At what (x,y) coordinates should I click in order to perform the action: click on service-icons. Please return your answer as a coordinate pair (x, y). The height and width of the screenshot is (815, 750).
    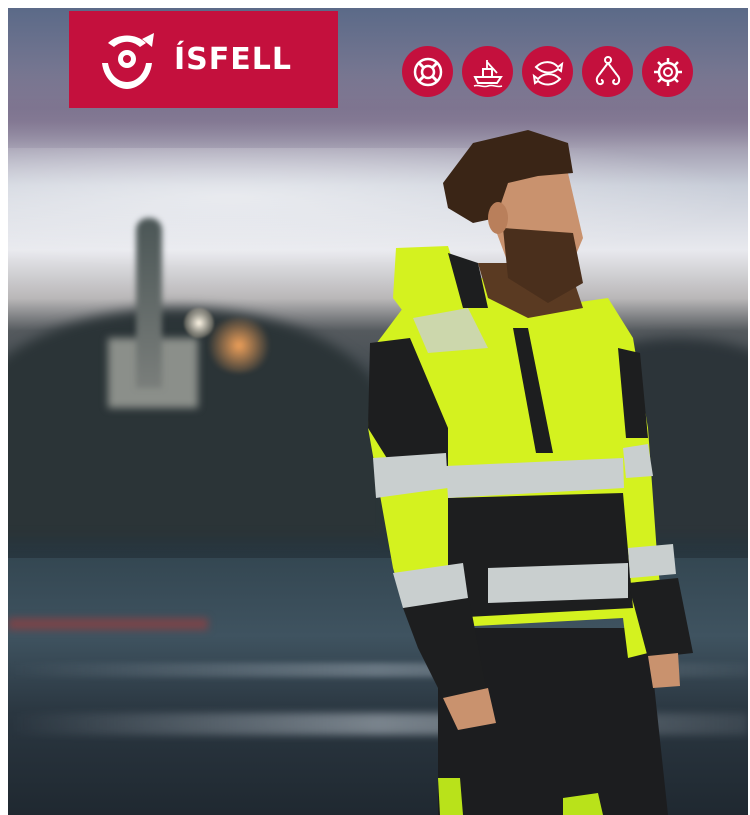
    Looking at the image, I should click on (547, 71).